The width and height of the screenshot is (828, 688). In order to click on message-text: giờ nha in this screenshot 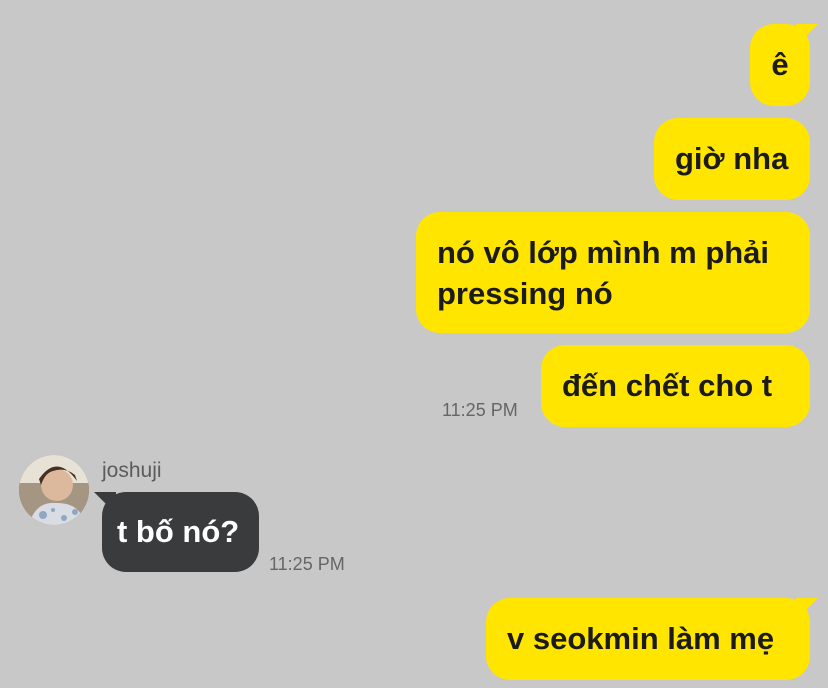, I will do `click(732, 158)`.